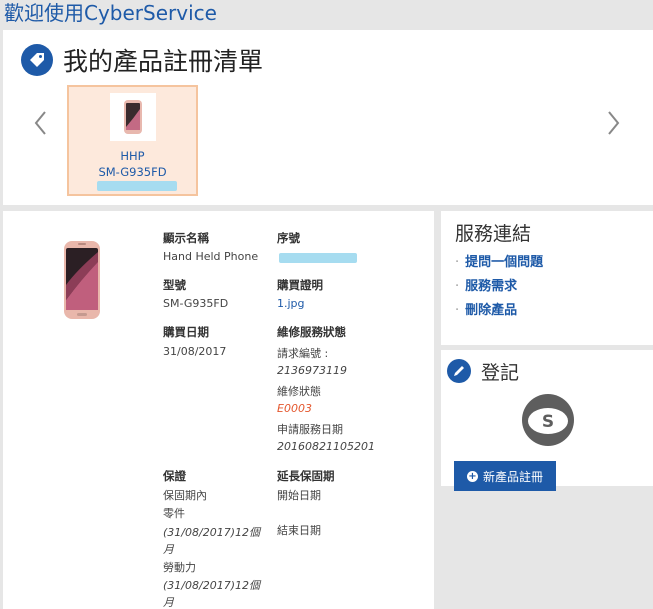  Describe the element at coordinates (168, 549) in the screenshot. I see `parts-value-line2: 月` at that location.